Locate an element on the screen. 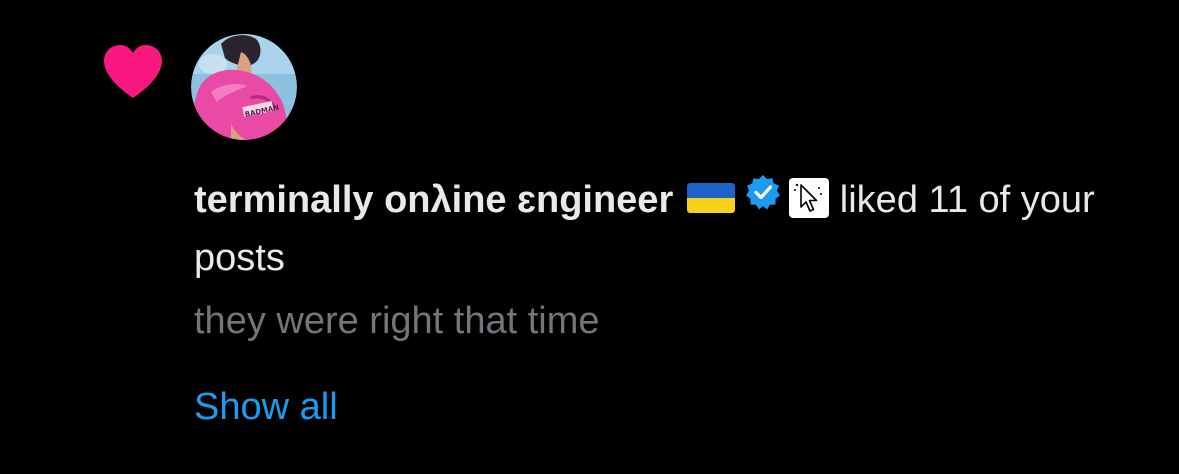 The height and width of the screenshot is (474, 1179). verified-badge-icon is located at coordinates (758, 198).